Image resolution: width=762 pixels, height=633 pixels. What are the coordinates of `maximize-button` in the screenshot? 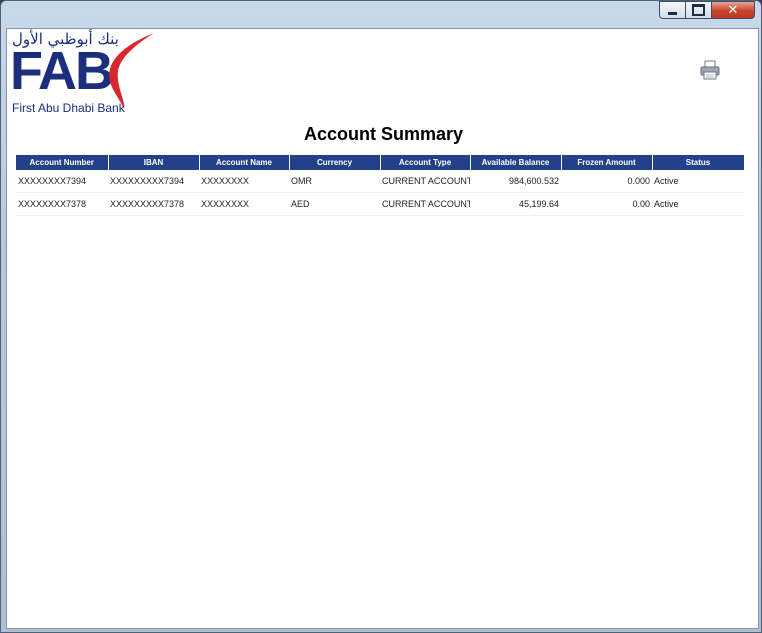 It's located at (698, 10).